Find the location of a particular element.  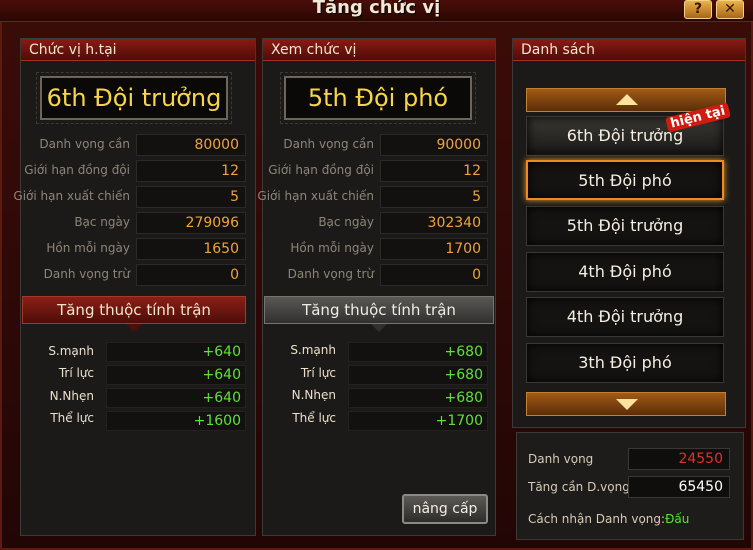

rank-list-header: Danh sách is located at coordinates (629, 50).